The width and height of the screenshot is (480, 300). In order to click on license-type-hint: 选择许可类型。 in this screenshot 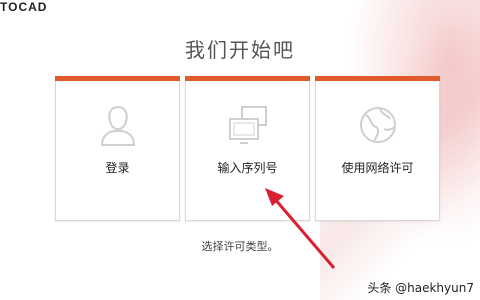, I will do `click(240, 246)`.